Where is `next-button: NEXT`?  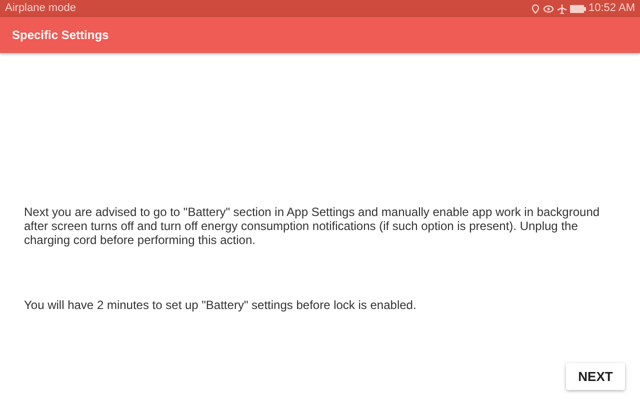 next-button: NEXT is located at coordinates (595, 376).